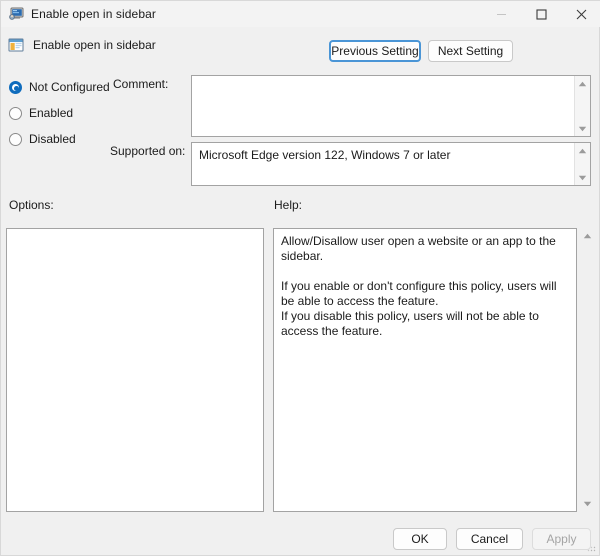 The image size is (600, 556). I want to click on policy-setting-icon, so click(16, 45).